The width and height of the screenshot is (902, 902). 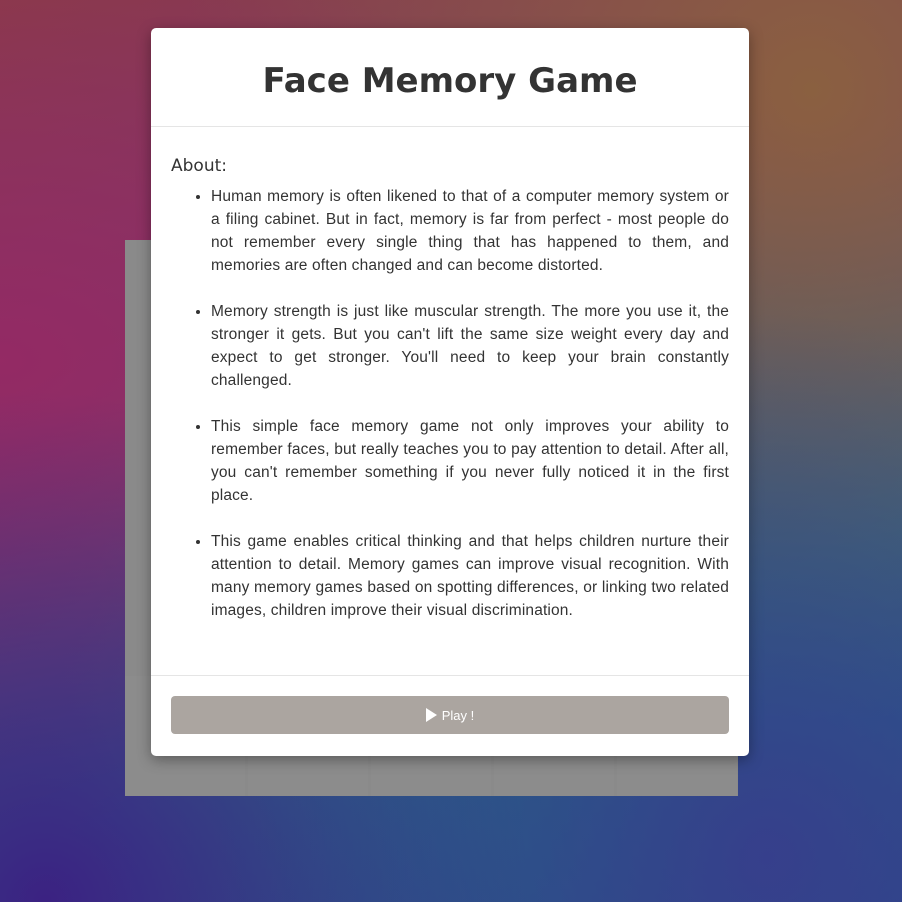 I want to click on modal-header: Face Memory Game, so click(x=450, y=77).